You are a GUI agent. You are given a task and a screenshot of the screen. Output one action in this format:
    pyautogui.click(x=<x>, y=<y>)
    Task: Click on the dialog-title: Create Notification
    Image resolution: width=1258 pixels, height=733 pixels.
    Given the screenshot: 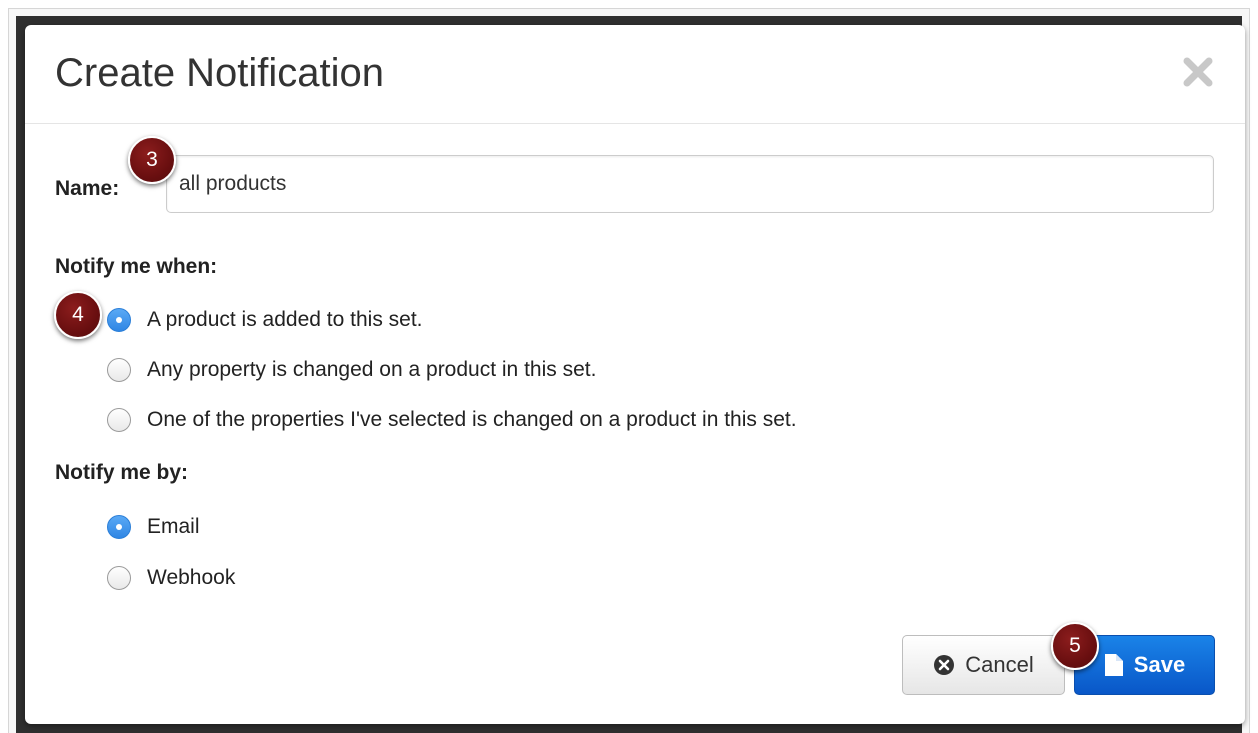 What is the action you would take?
    pyautogui.click(x=220, y=73)
    